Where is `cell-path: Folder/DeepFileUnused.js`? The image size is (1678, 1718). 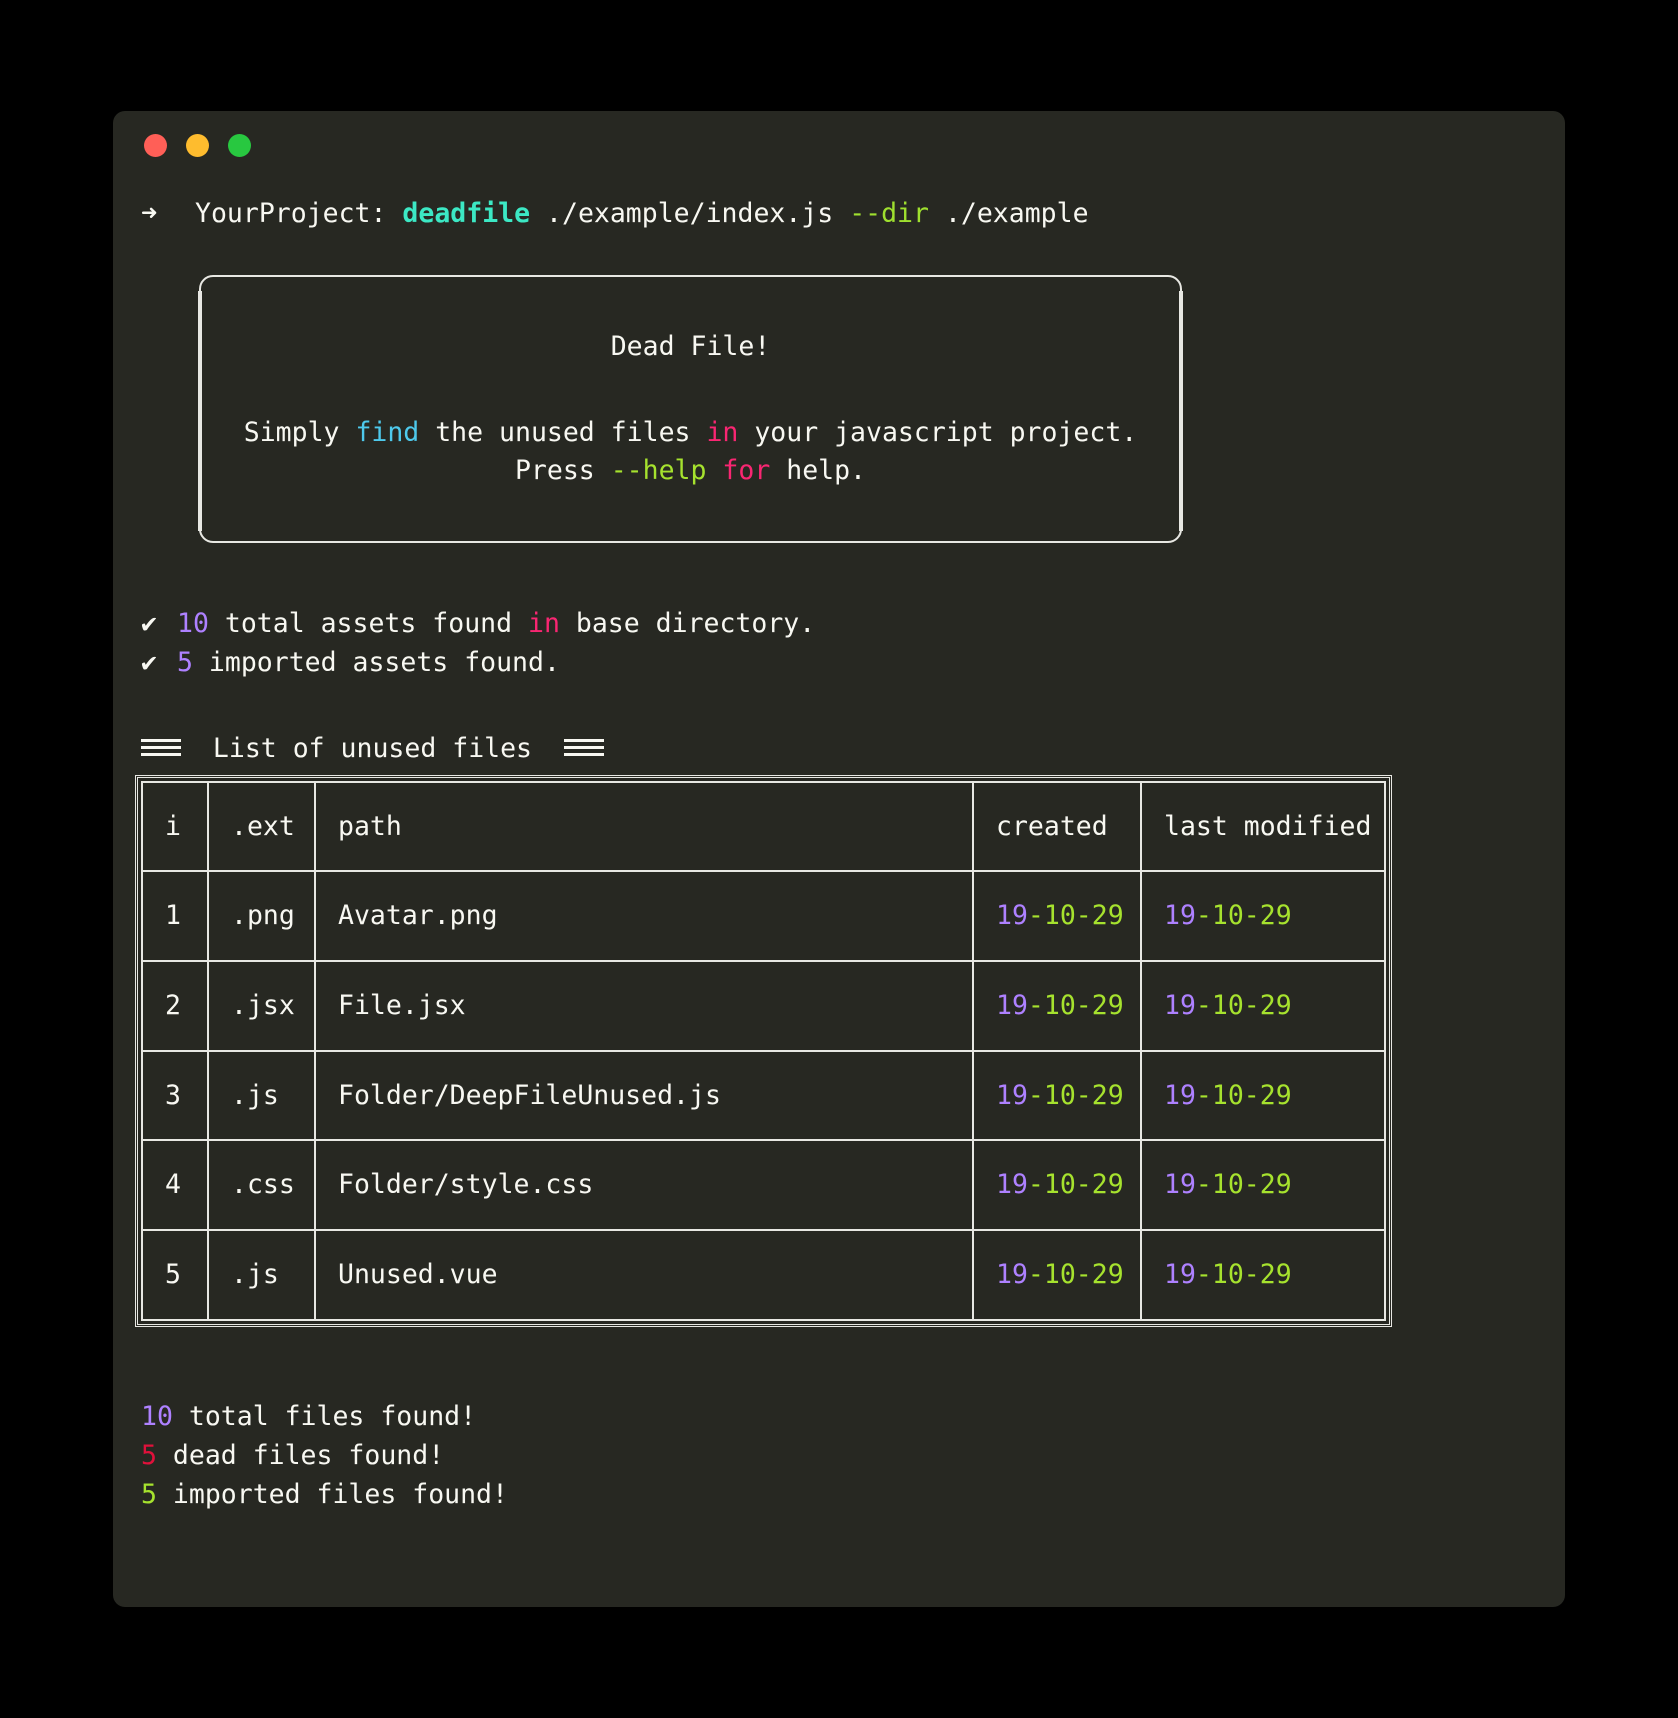 cell-path: Folder/DeepFileUnused.js is located at coordinates (644, 1095).